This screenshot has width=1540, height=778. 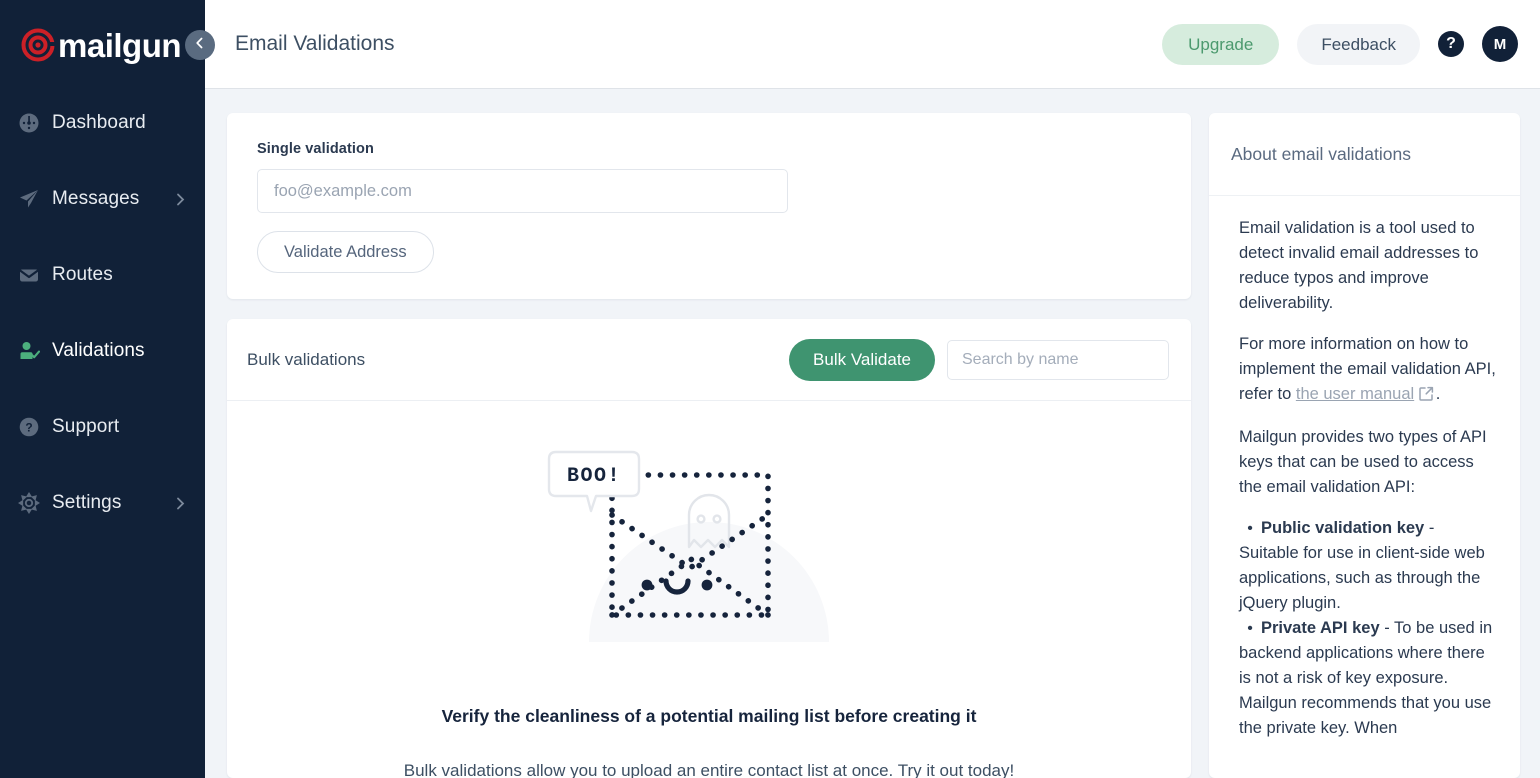 What do you see at coordinates (82, 274) in the screenshot?
I see `sidebar-item-label: Routes` at bounding box center [82, 274].